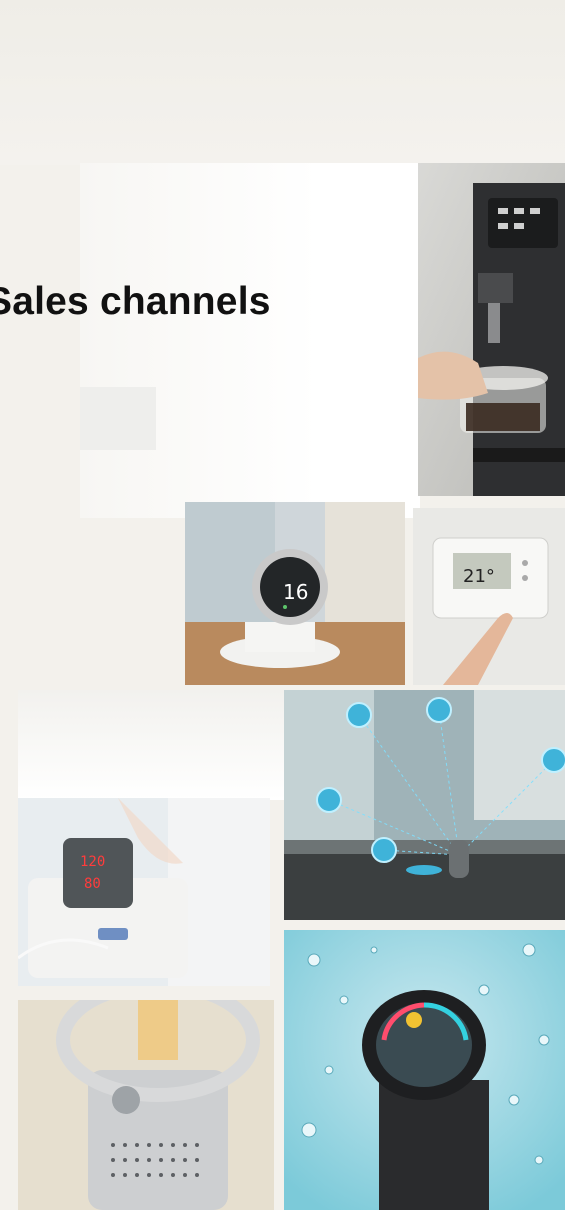  I want to click on background-top-band, so click(282, 82).